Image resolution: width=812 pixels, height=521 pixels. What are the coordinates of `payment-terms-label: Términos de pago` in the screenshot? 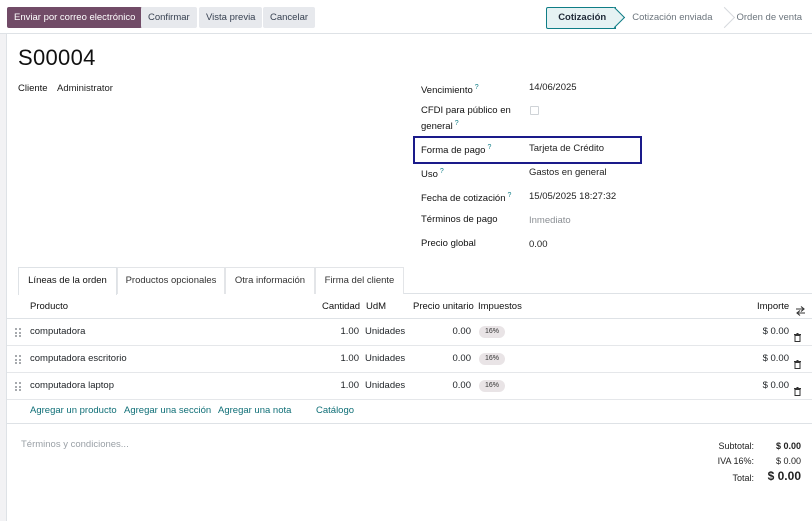 It's located at (459, 219).